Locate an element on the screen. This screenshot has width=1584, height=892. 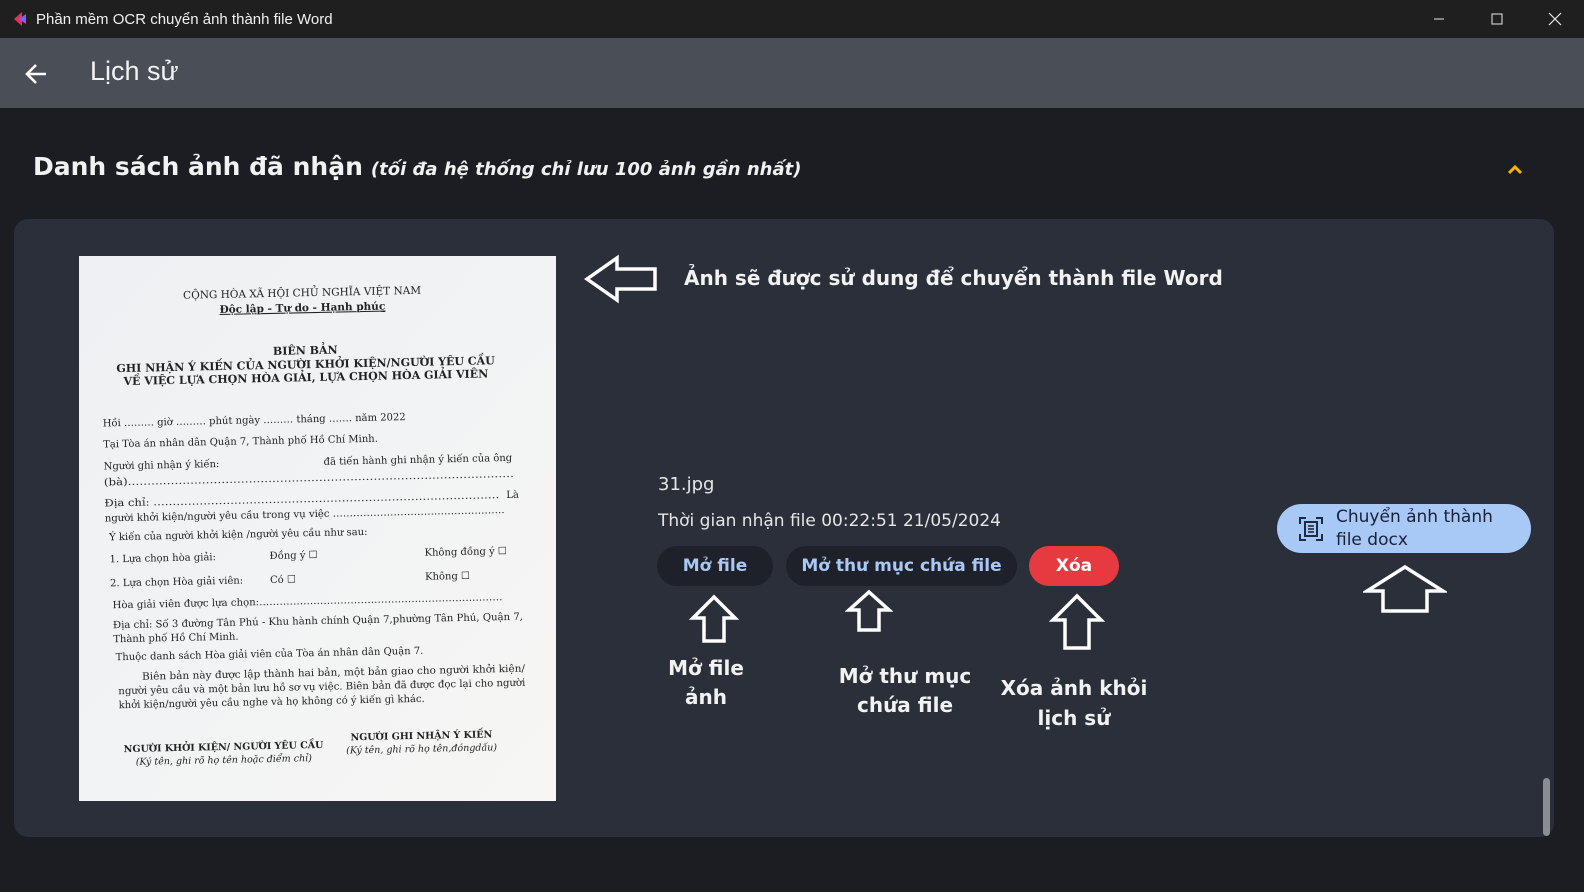
window-titlebar: Phần mềm OCR chuyển ảnh thành file Word is located at coordinates (792, 19).